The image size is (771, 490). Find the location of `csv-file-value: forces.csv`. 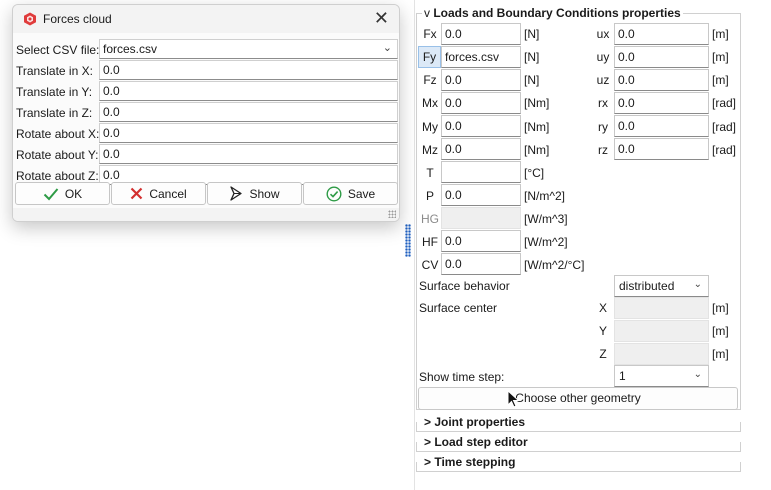

csv-file-value: forces.csv is located at coordinates (130, 49).